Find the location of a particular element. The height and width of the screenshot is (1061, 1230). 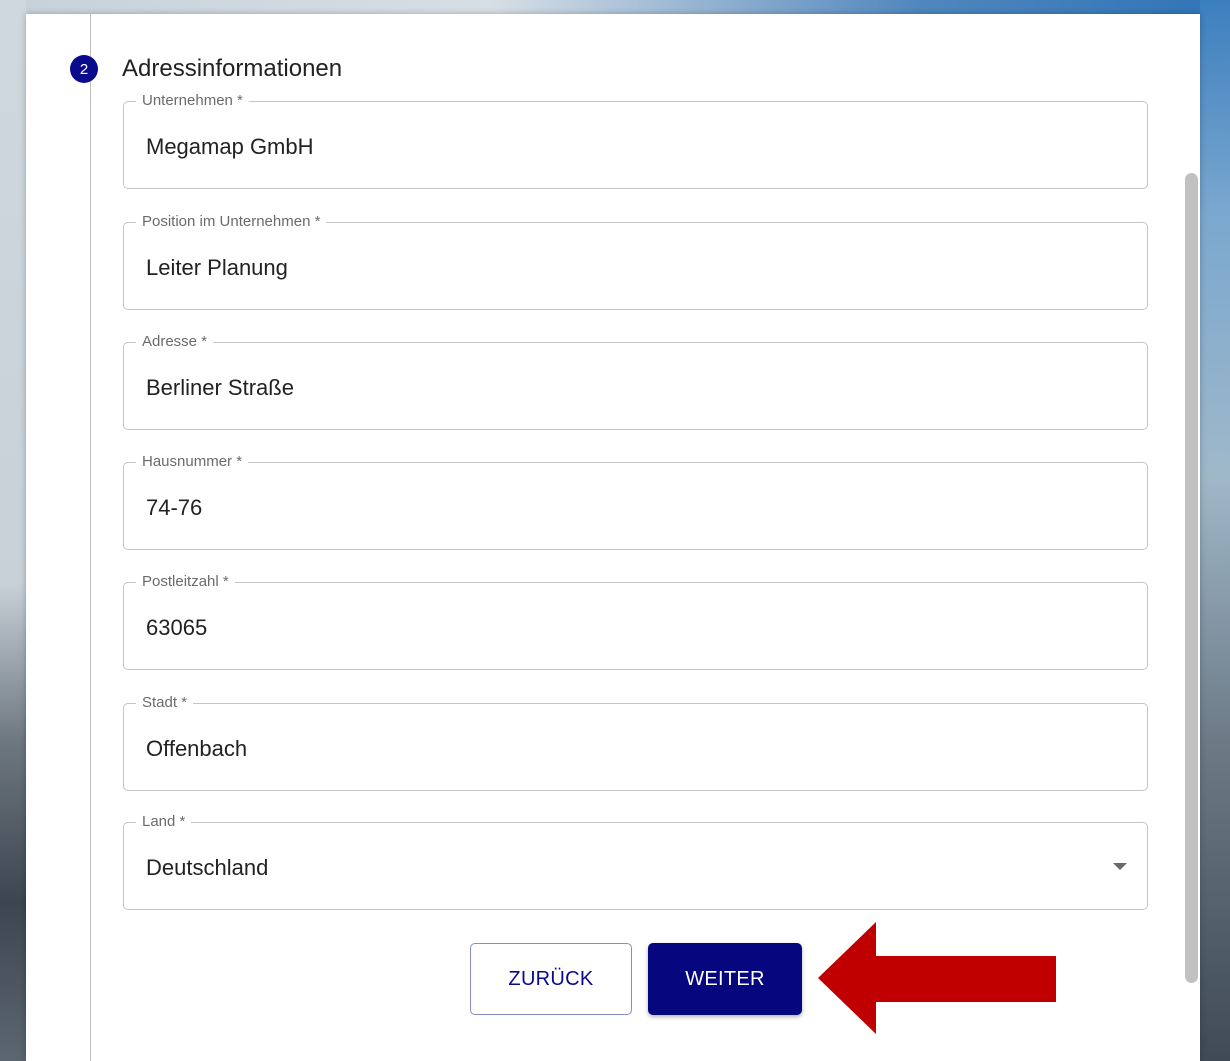

step-header: 2 Adressinformationen is located at coordinates (206, 69).